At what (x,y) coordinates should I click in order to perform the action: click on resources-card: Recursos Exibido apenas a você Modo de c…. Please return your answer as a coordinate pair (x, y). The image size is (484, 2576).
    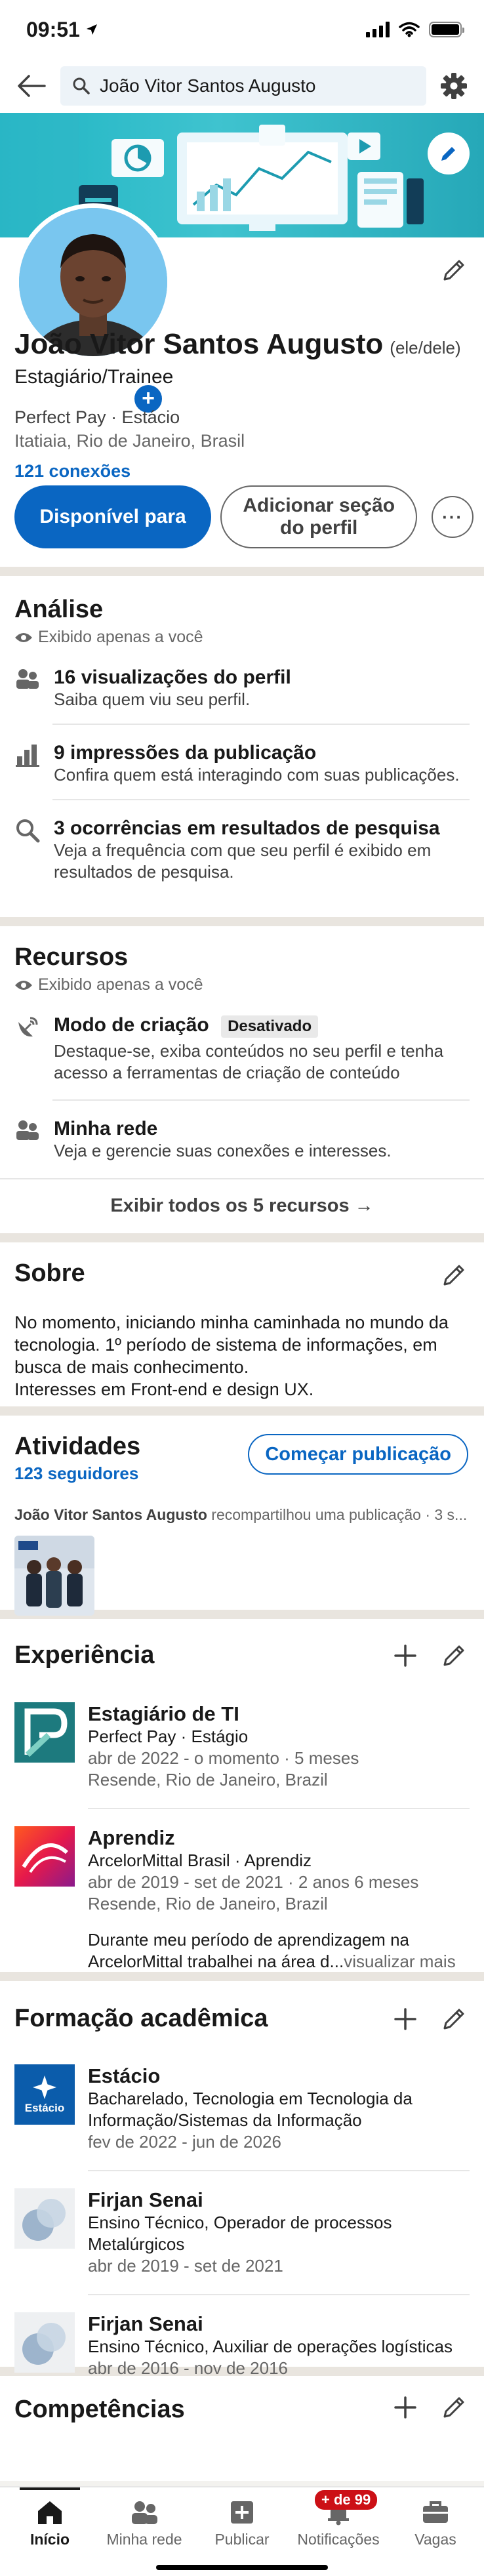
    Looking at the image, I should click on (242, 1079).